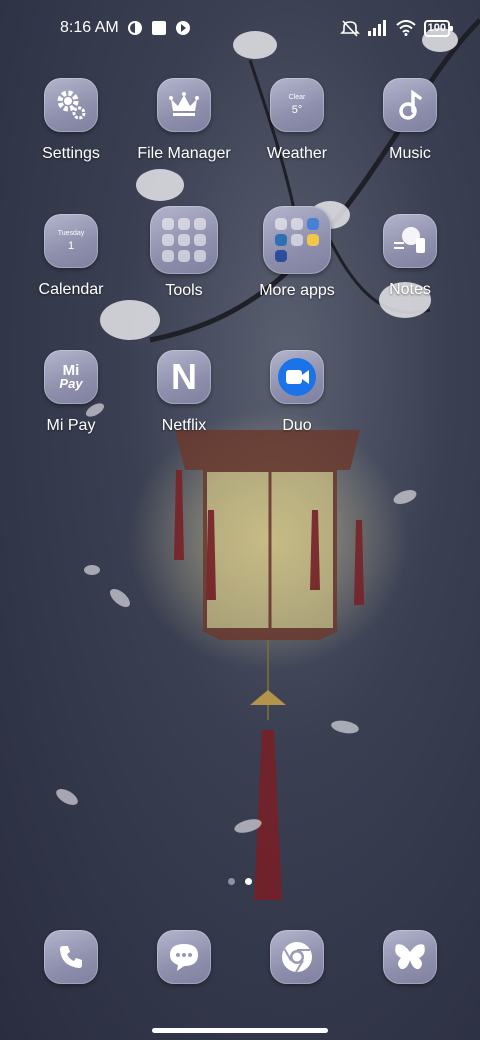  I want to click on app-label: File Manager, so click(184, 153).